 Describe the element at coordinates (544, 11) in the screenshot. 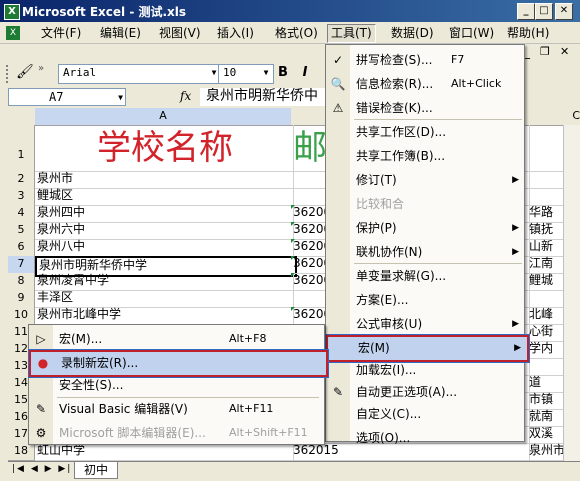

I see `maximize-button: □` at that location.